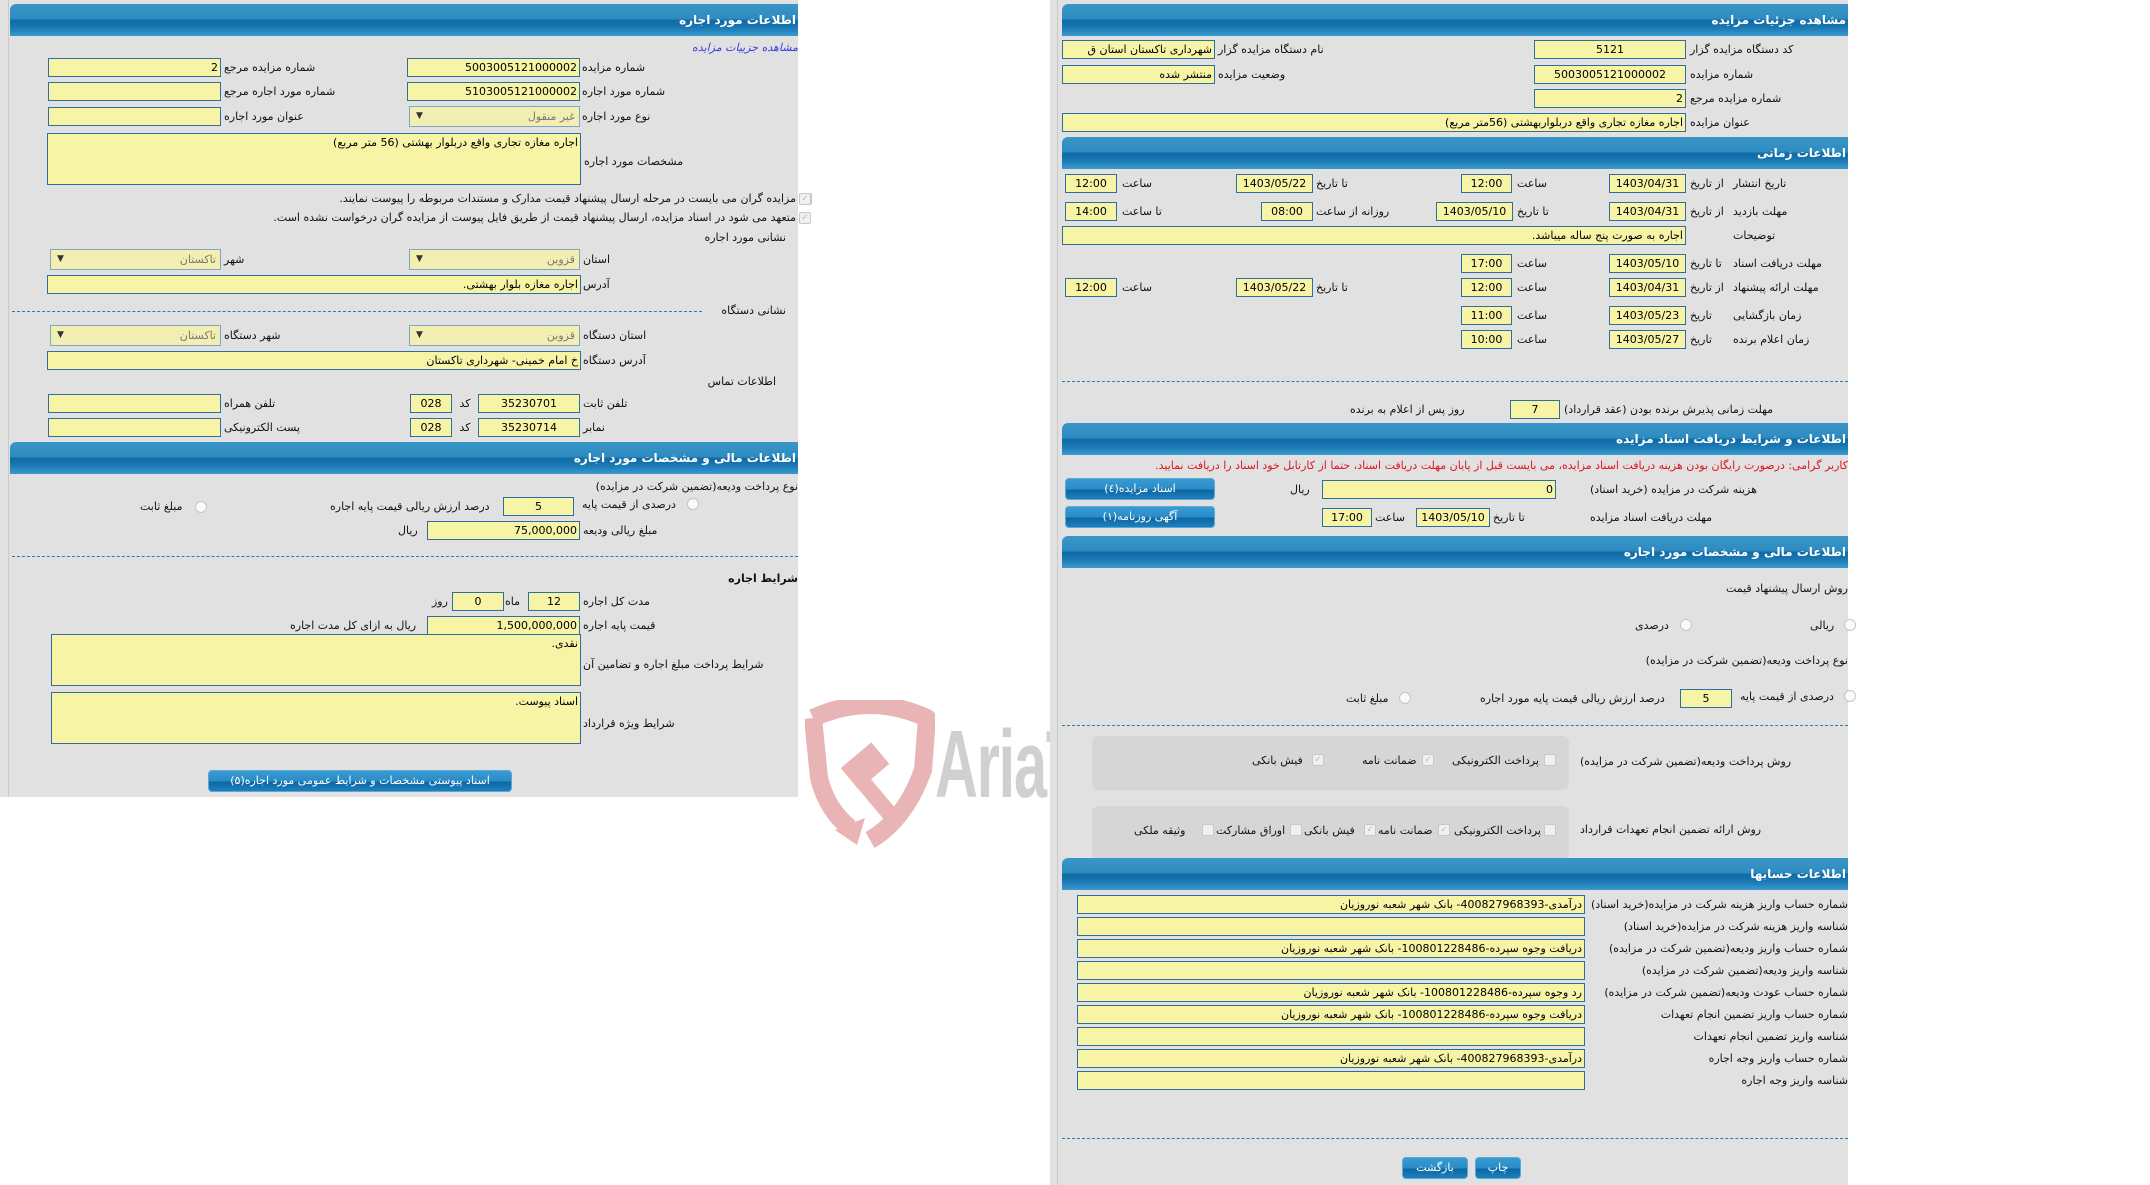 The image size is (2150, 1185). Describe the element at coordinates (161, 506) in the screenshot. I see `fixed-option-label: مبلغ ثابت` at that location.